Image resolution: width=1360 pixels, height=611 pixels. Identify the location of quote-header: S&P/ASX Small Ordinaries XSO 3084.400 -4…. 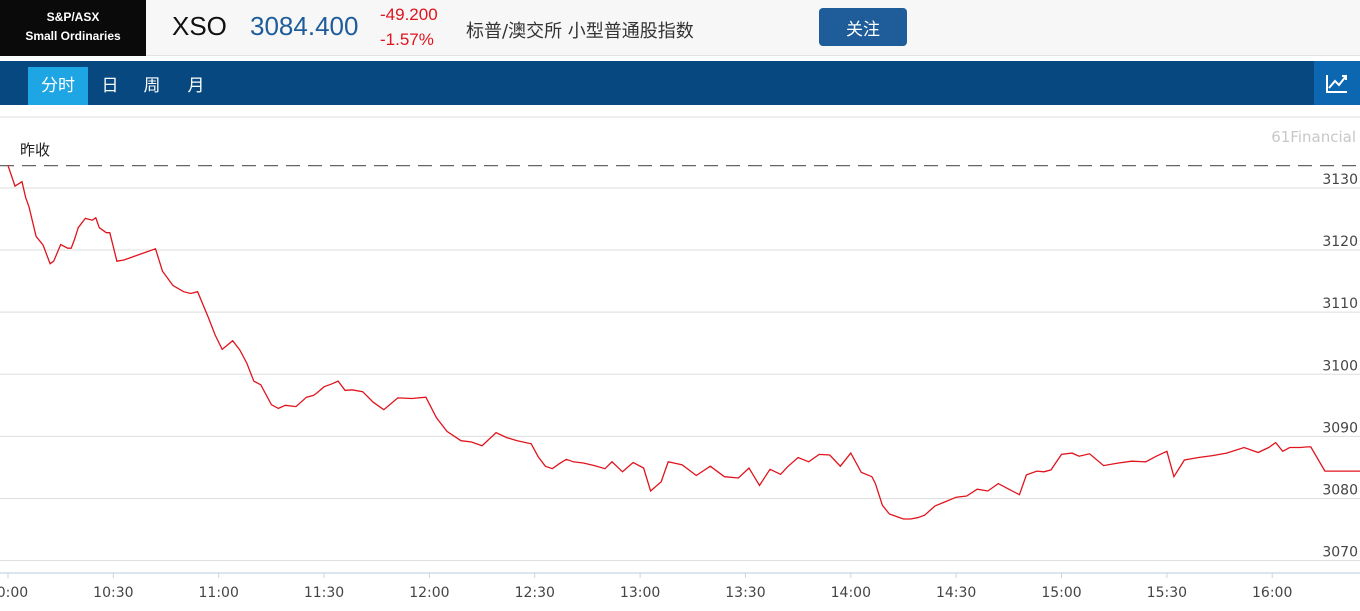
(680, 28).